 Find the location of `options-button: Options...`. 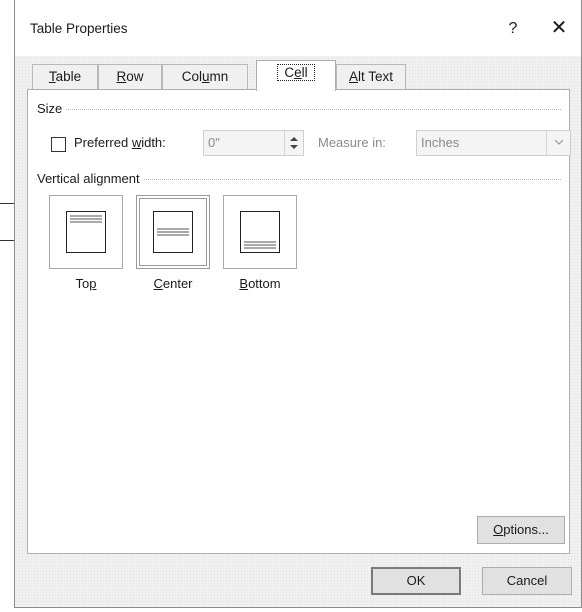

options-button: Options... is located at coordinates (521, 530).